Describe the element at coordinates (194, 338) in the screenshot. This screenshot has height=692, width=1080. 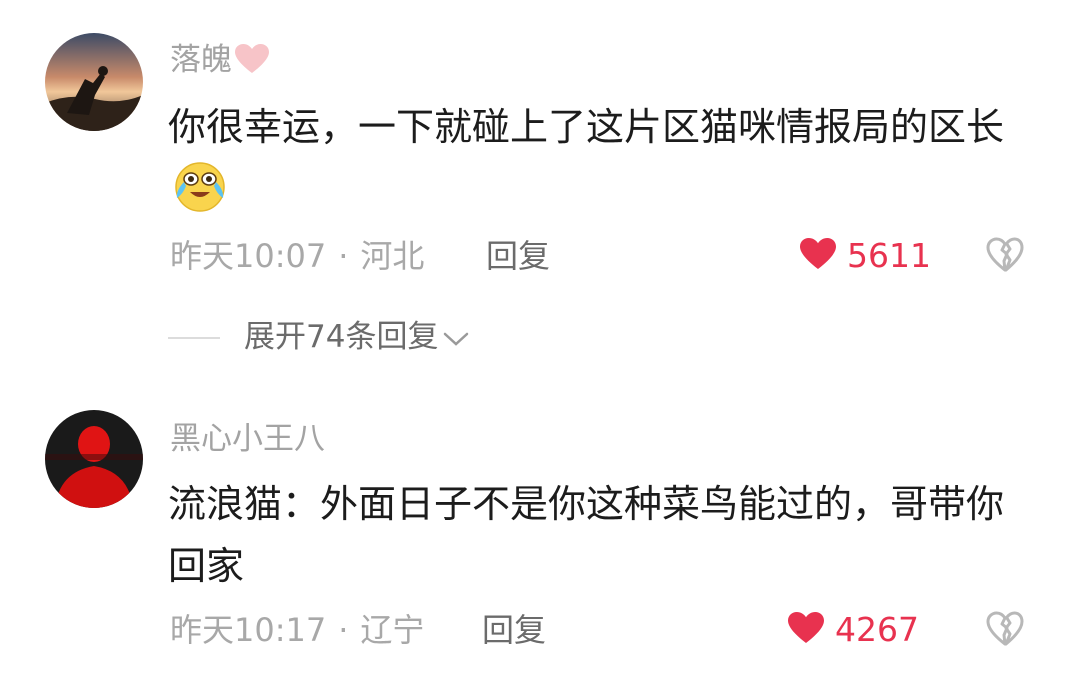
I see `divider` at that location.